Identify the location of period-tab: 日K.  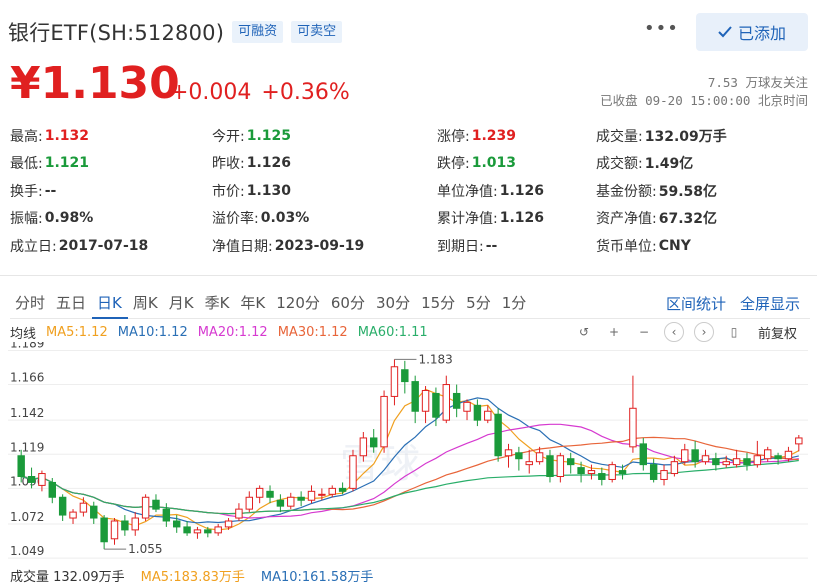
(110, 303).